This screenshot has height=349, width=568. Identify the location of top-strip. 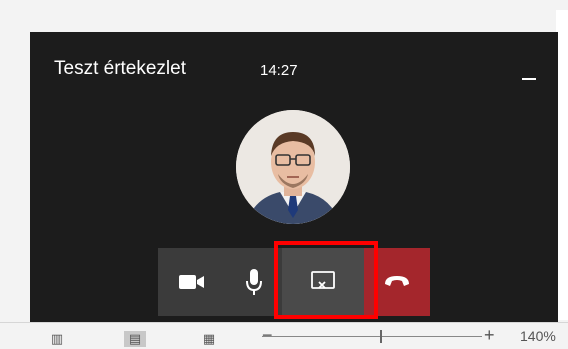
(284, 16).